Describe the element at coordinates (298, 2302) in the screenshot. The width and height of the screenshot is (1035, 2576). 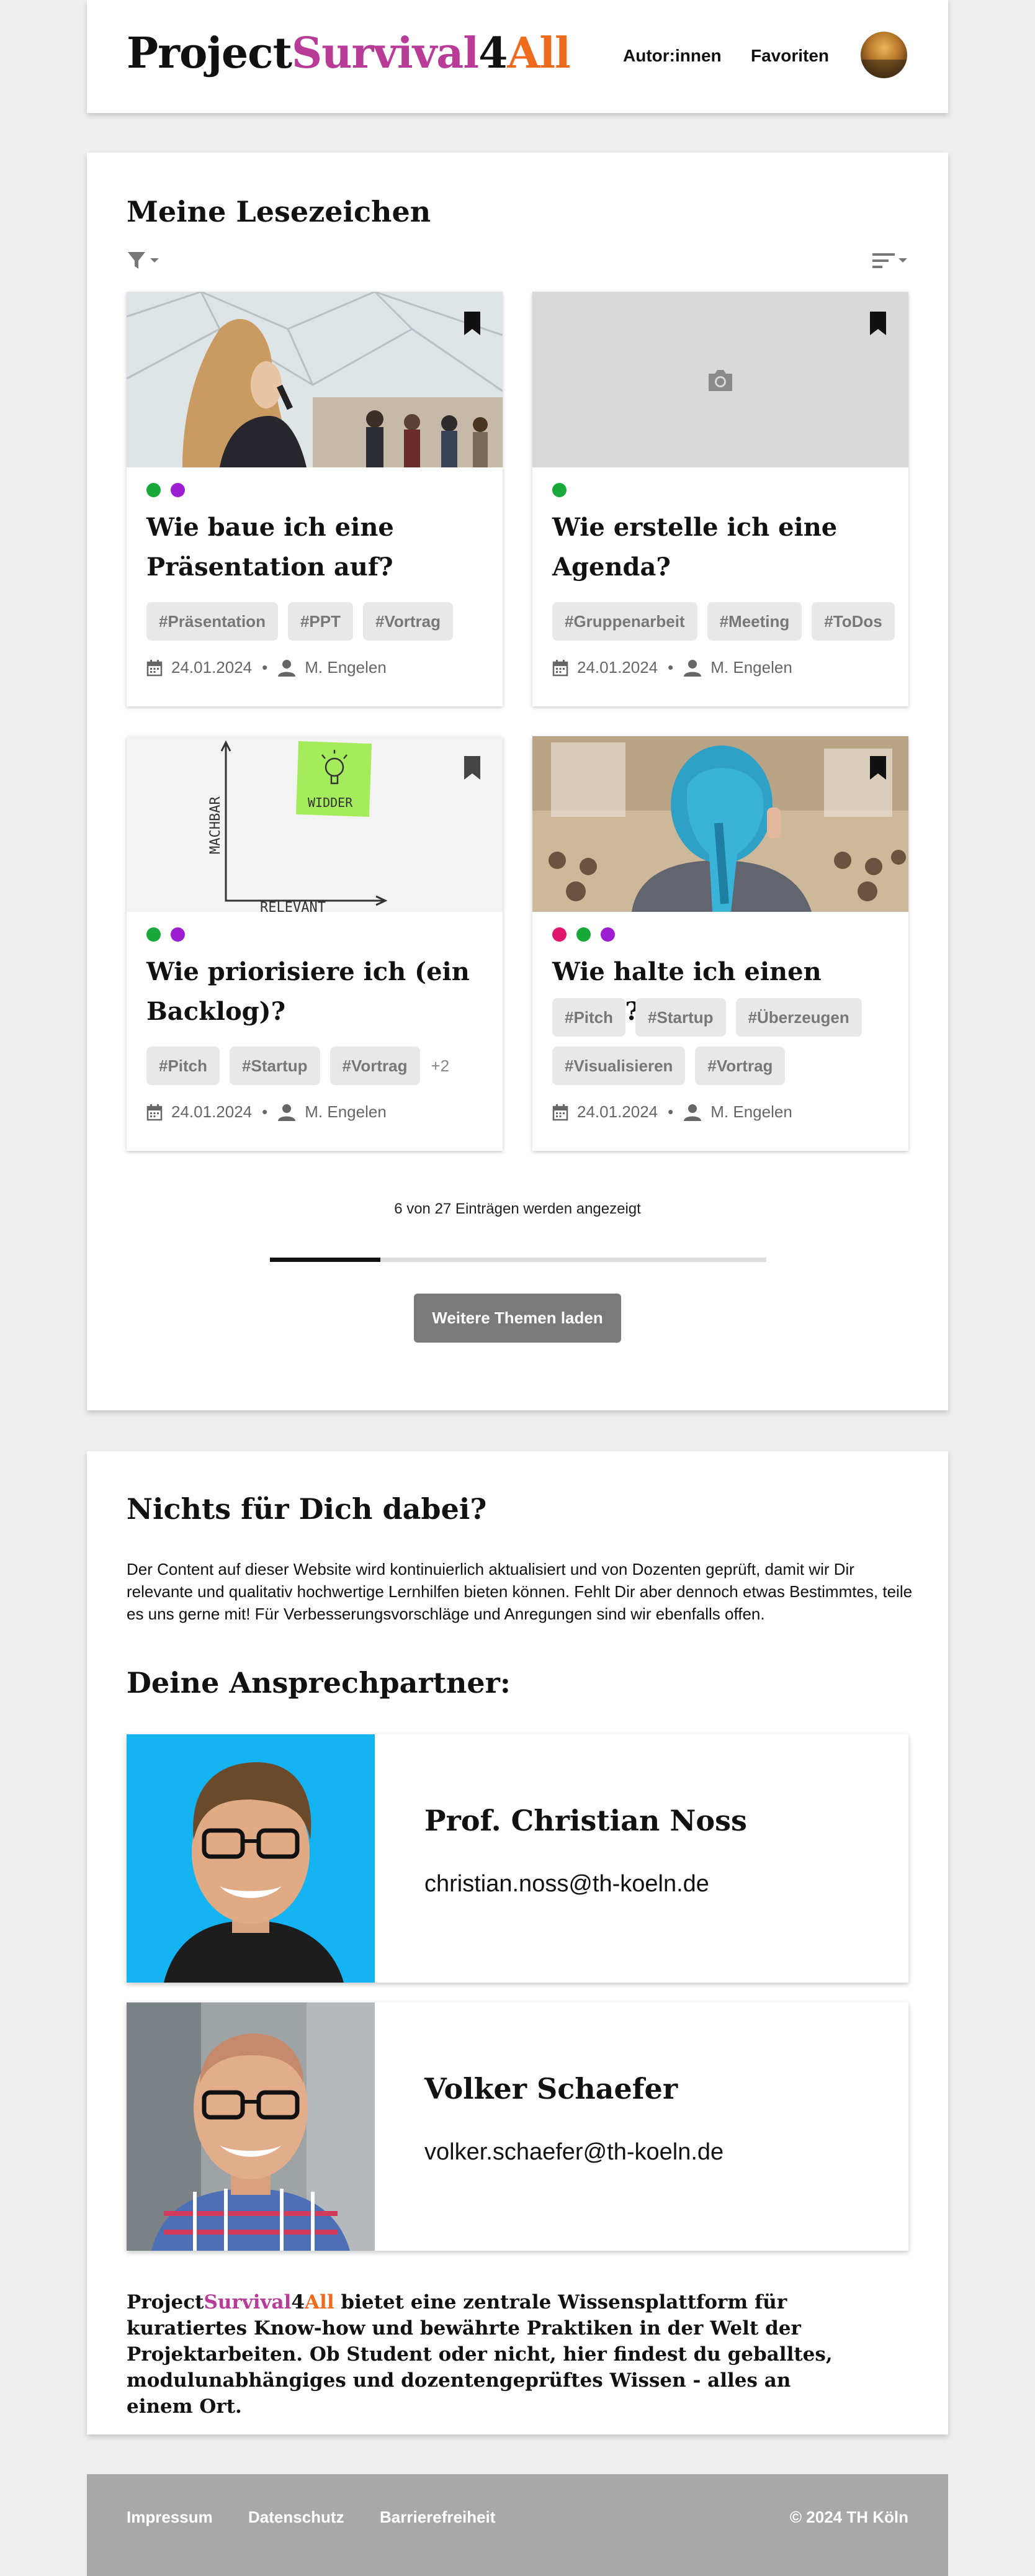
I see `inline-logo-4: 4` at that location.